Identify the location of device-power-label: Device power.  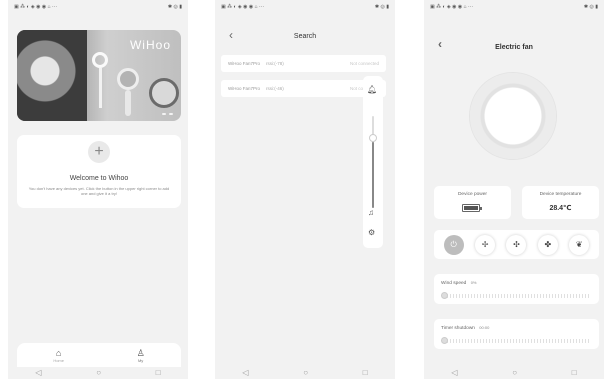
(472, 194).